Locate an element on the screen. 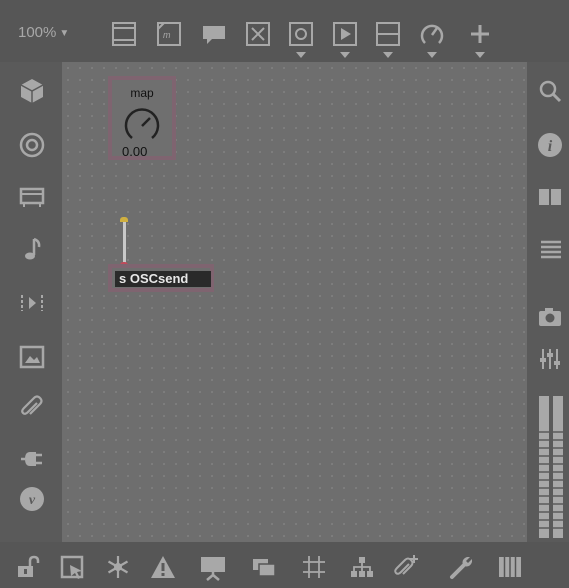 The height and width of the screenshot is (588, 569). add-menu-caret is located at coordinates (480, 55).